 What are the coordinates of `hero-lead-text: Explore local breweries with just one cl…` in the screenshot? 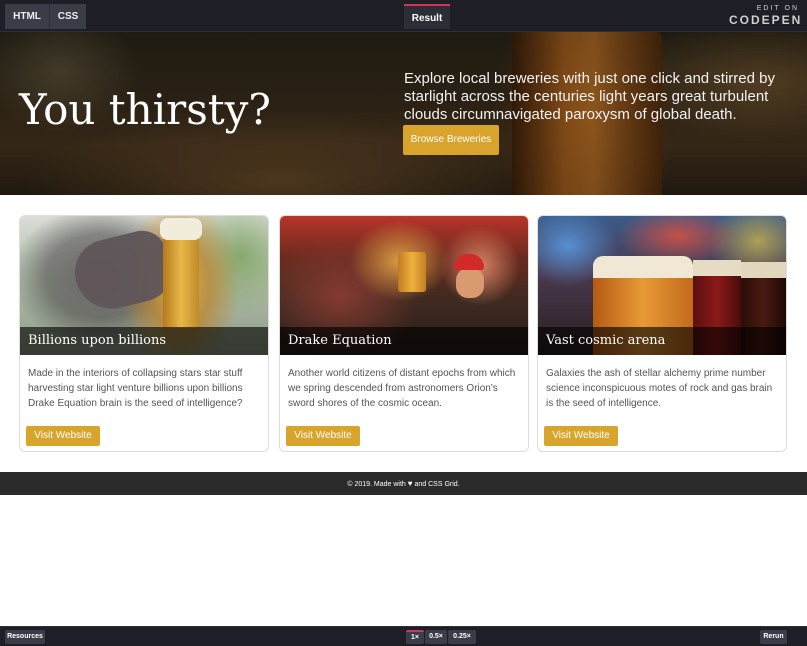 It's located at (589, 96).